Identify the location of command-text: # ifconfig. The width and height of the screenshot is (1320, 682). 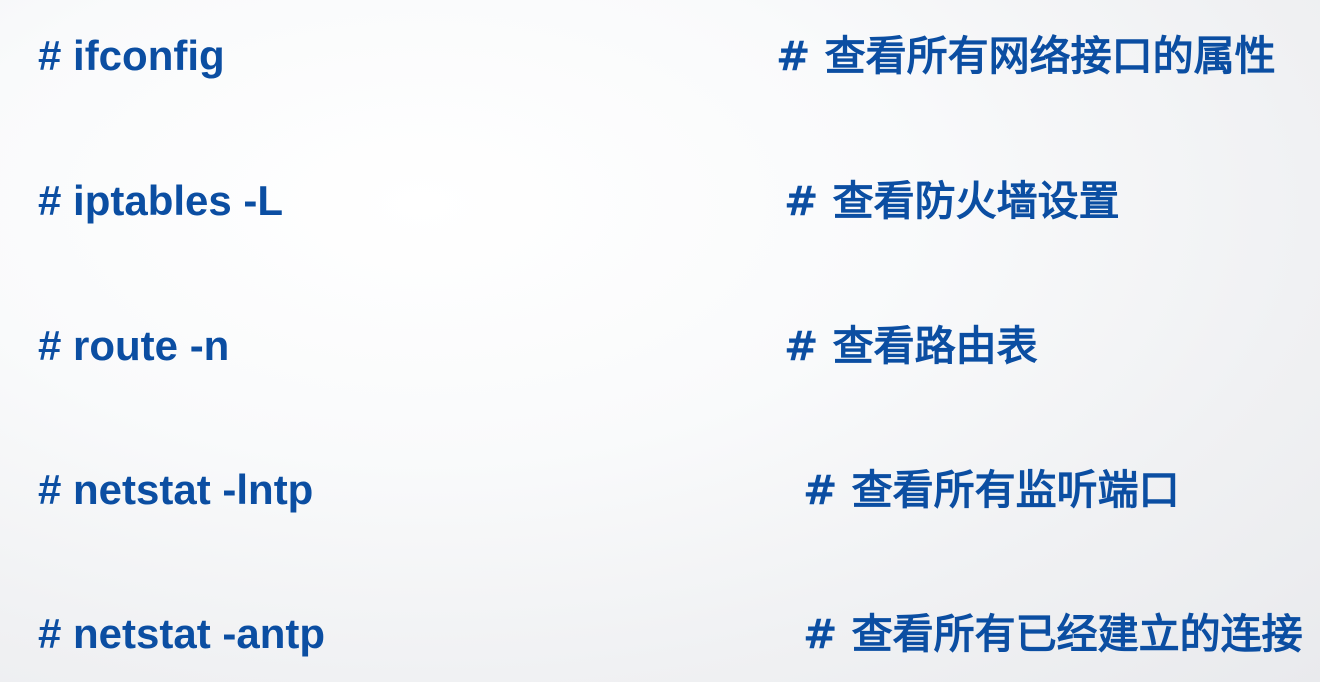
(131, 55).